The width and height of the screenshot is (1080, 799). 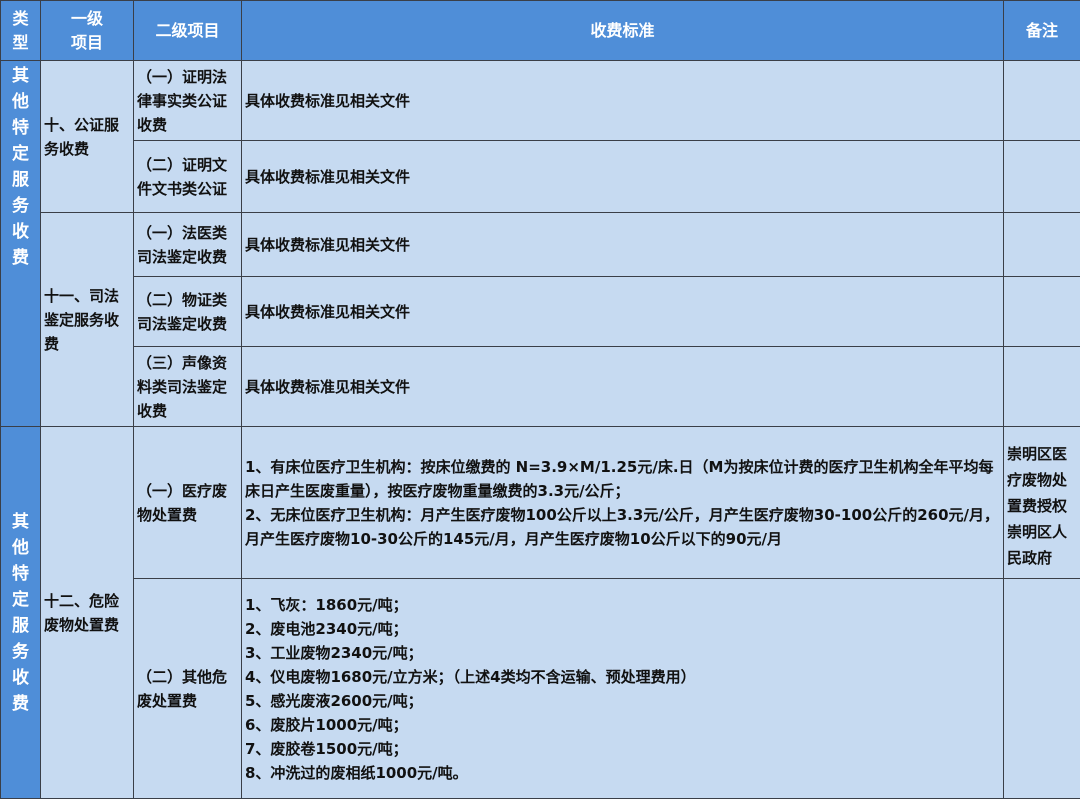 I want to click on level2-cell: （三）声像资料类司法鉴定收费, so click(x=187, y=386).